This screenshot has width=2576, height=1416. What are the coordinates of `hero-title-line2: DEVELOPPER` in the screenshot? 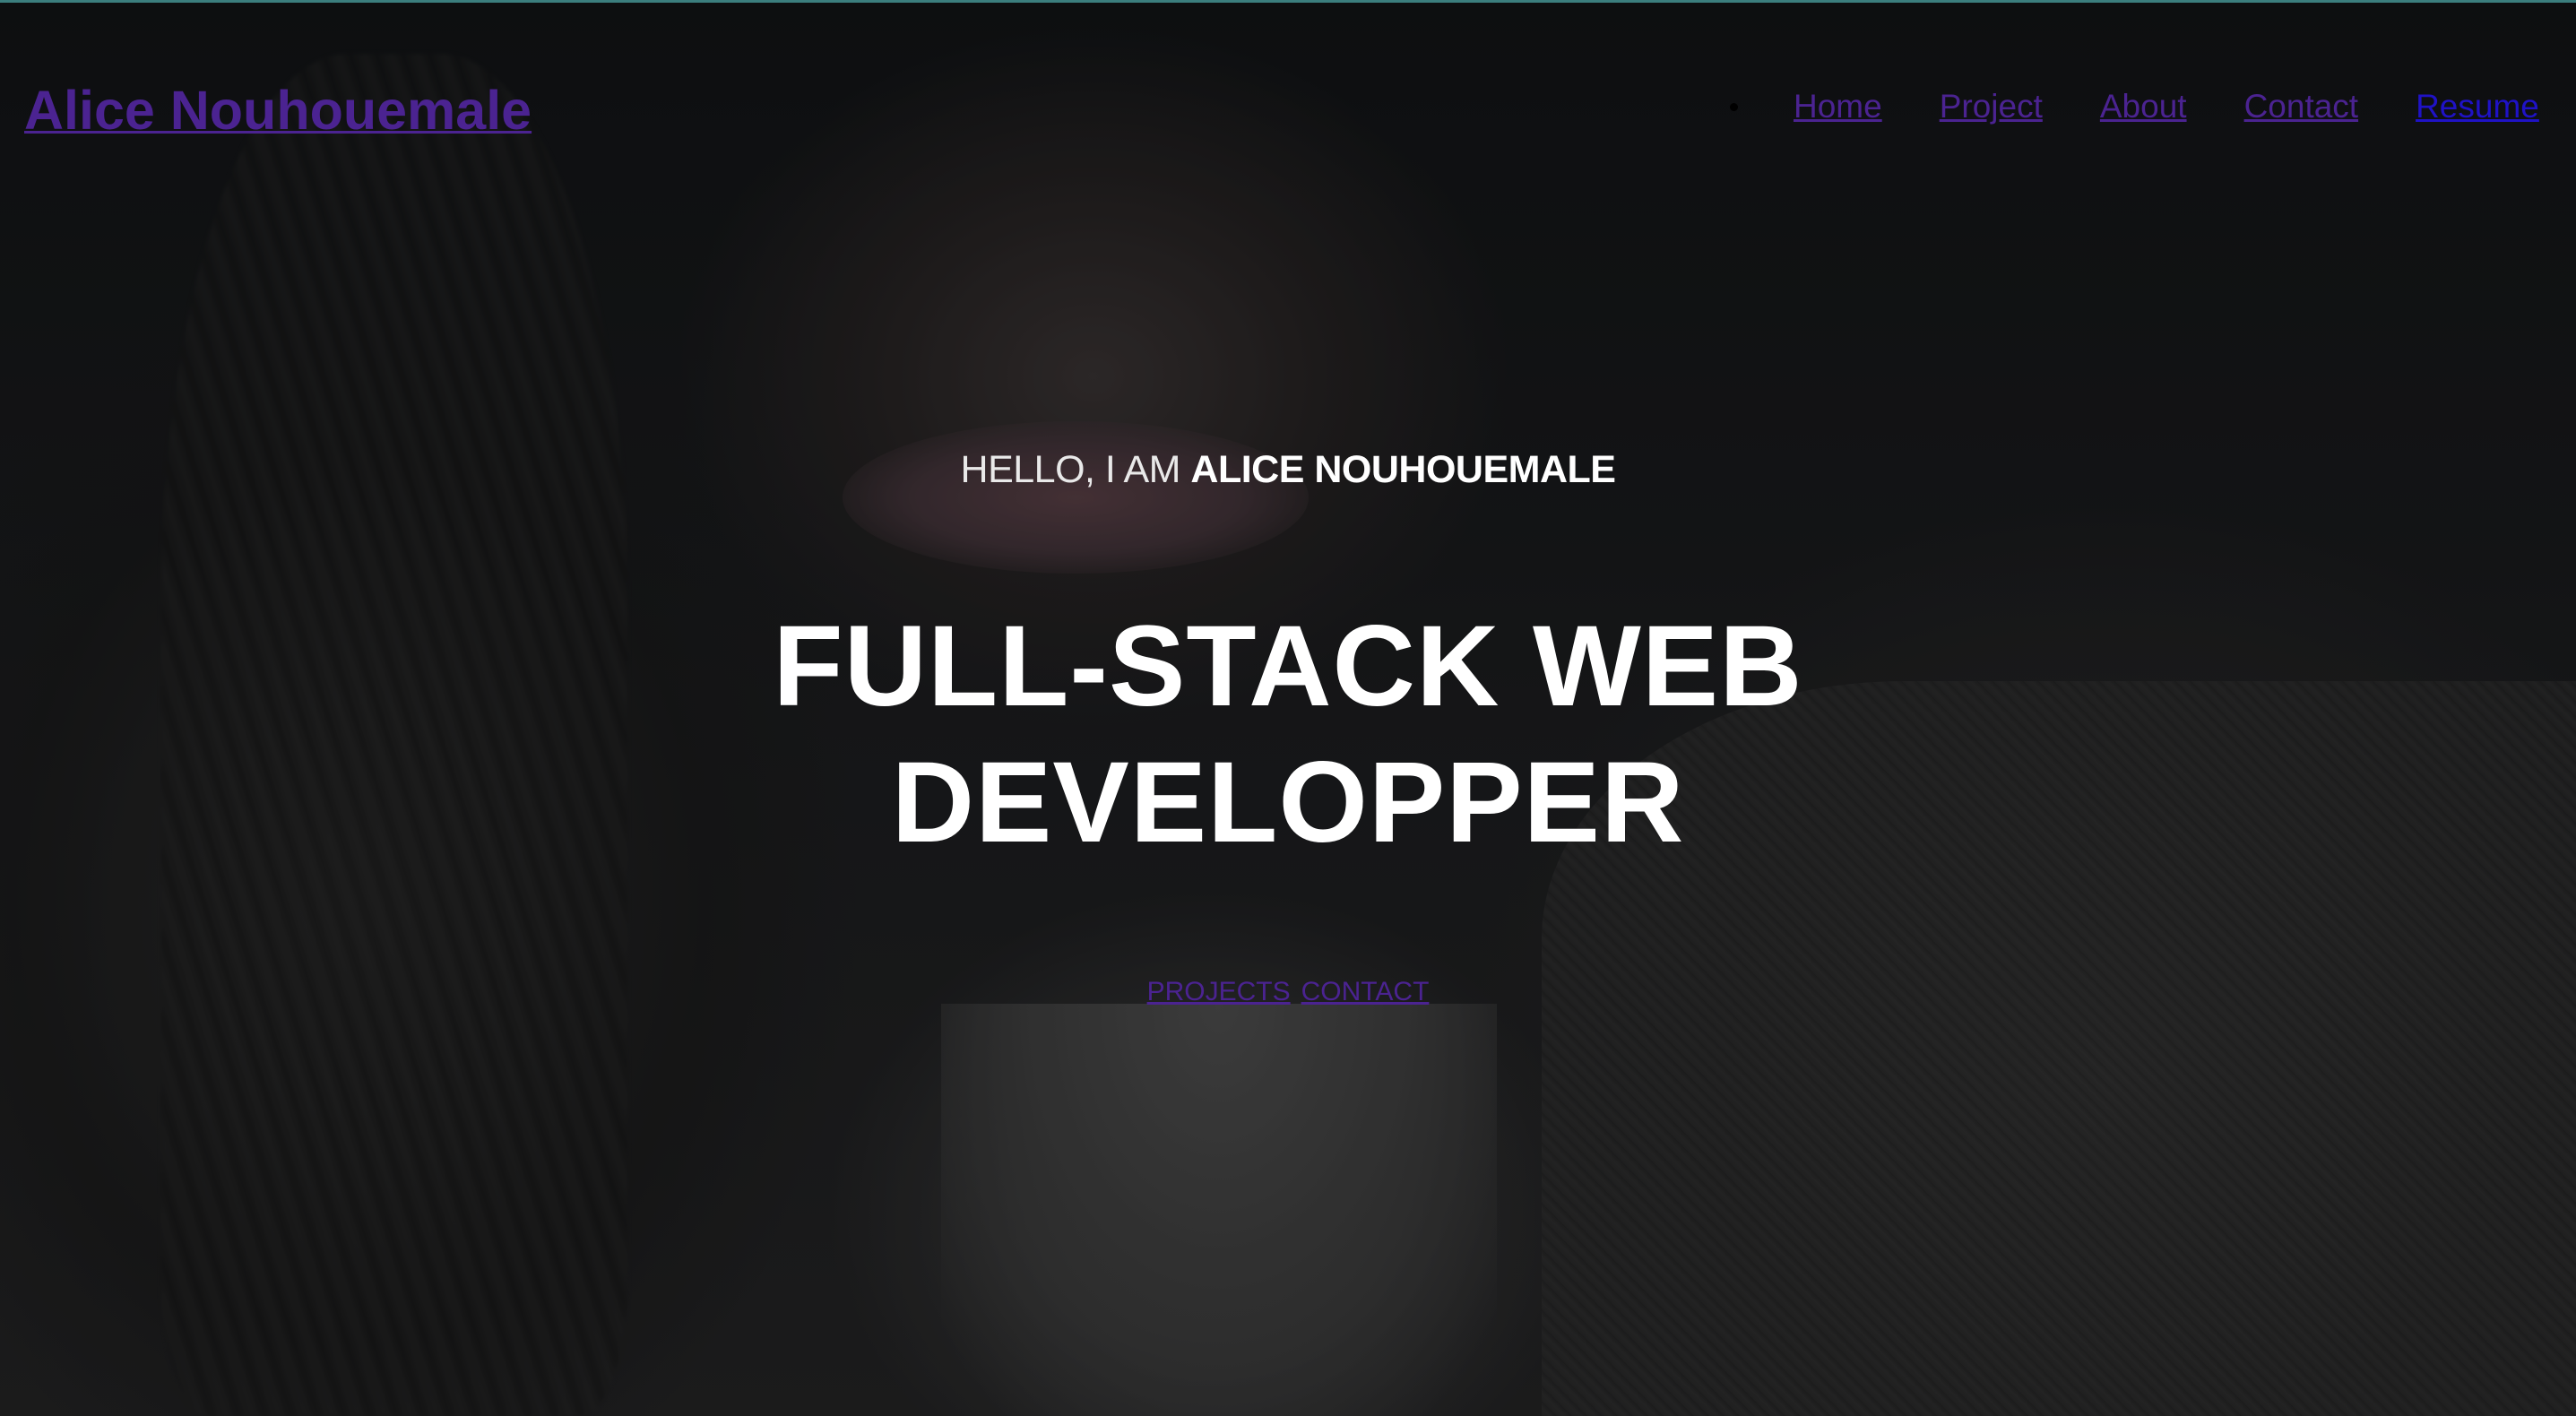 It's located at (1288, 802).